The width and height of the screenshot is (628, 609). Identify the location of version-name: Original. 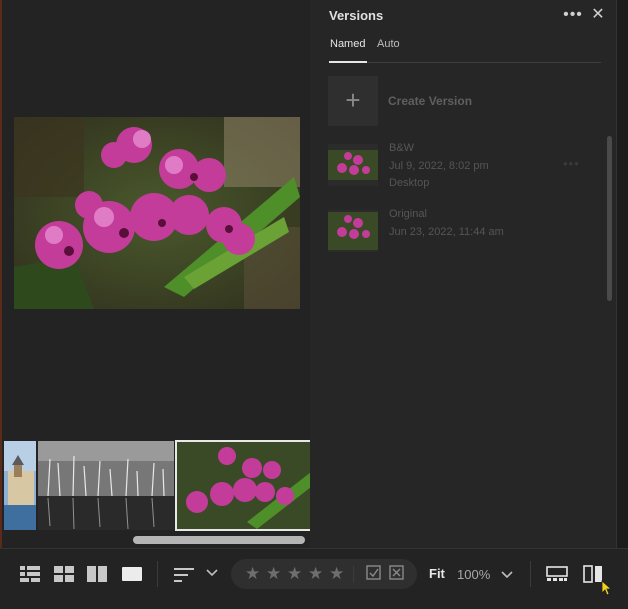
(408, 214).